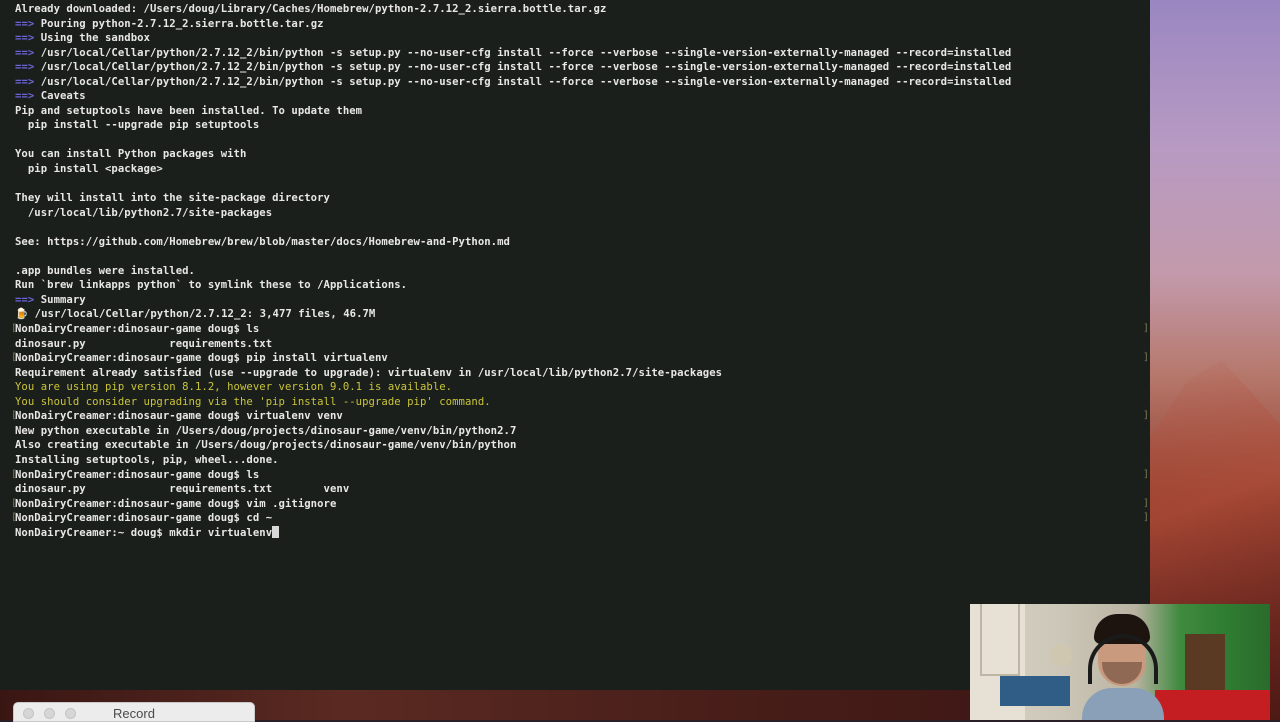 This screenshot has height=722, width=1280. What do you see at coordinates (1212, 705) in the screenshot?
I see `webcam-couch` at bounding box center [1212, 705].